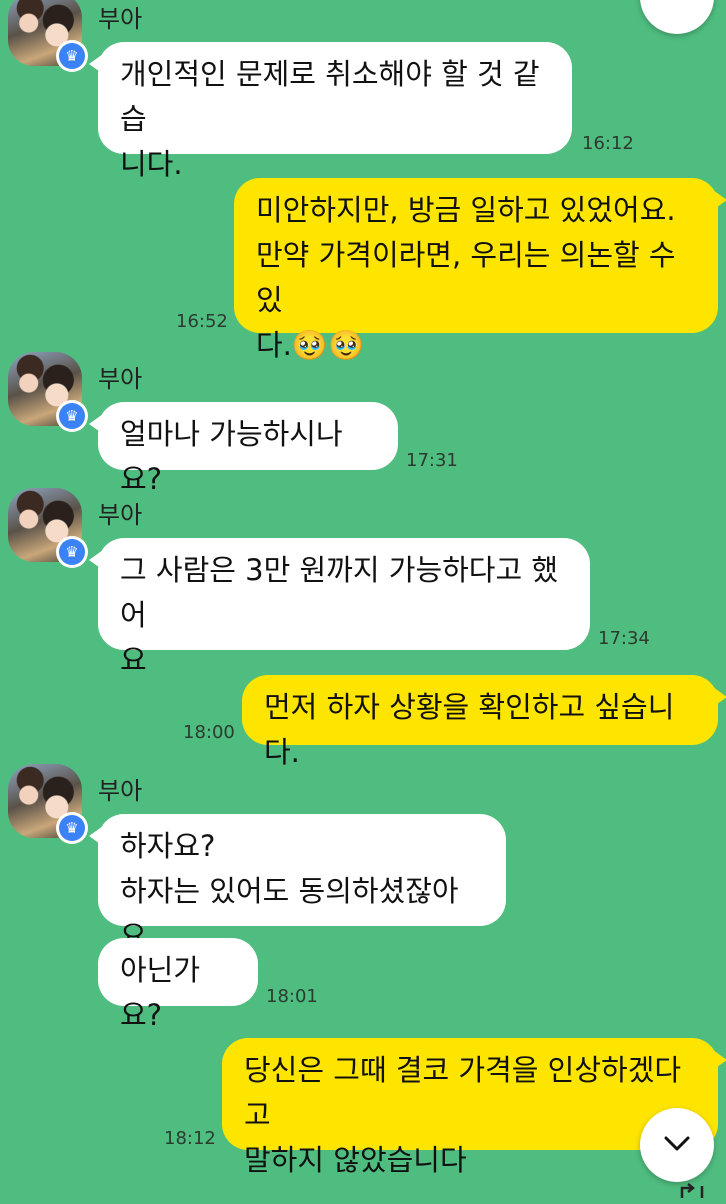  I want to click on message-time: 17:31, so click(432, 460).